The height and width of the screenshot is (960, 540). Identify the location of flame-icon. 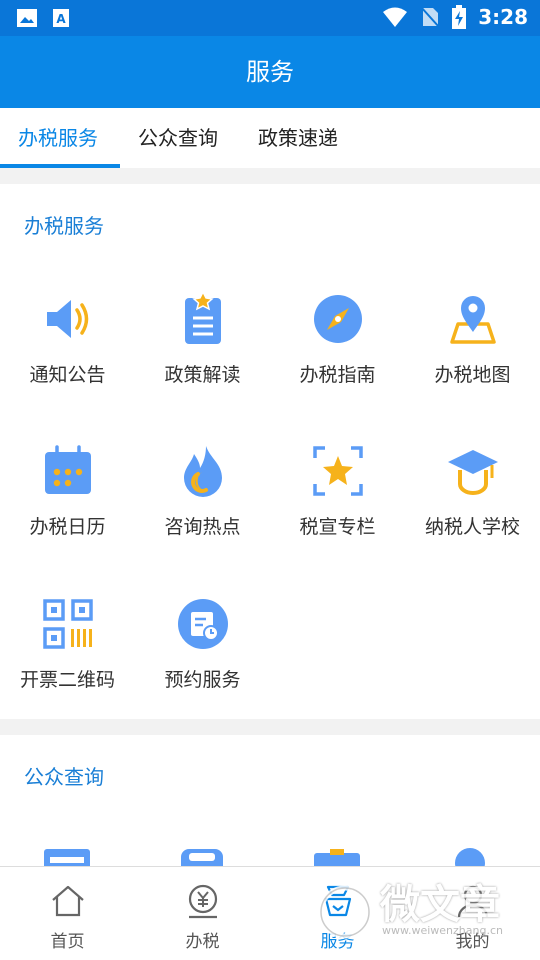
(202, 471).